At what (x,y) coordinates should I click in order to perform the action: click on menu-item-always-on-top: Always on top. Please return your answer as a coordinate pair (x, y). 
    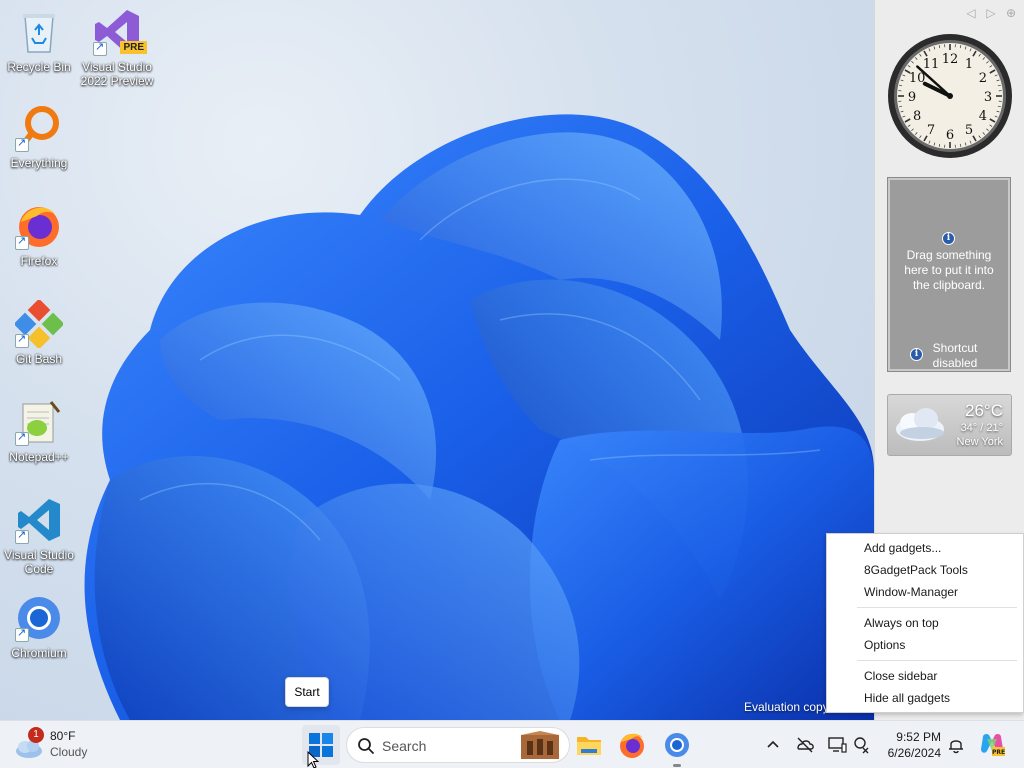
    Looking at the image, I should click on (925, 623).